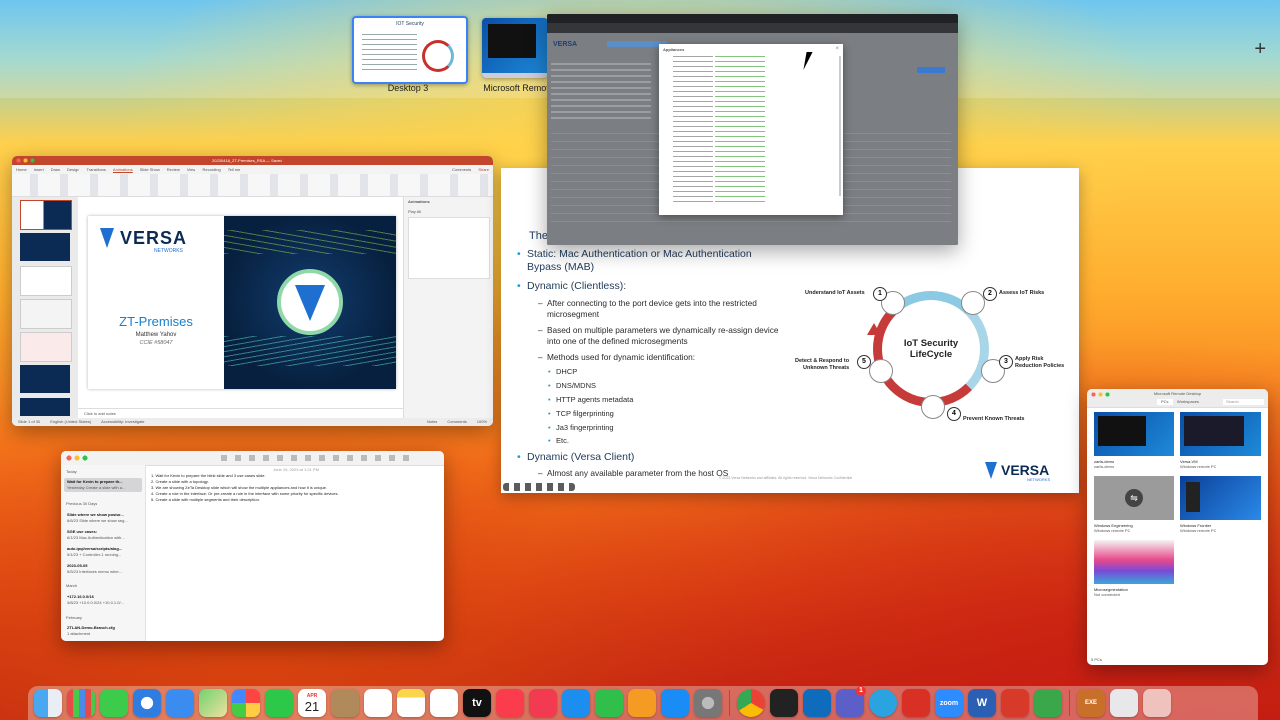  I want to click on json-popup: Appliances ×, so click(751, 129).